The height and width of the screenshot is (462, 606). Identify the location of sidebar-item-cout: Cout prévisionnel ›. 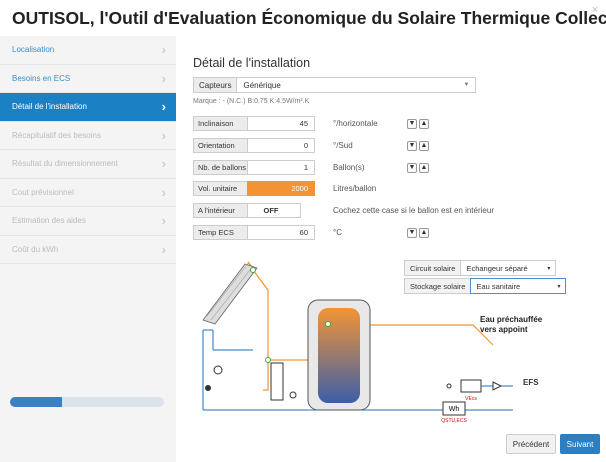
(88, 193).